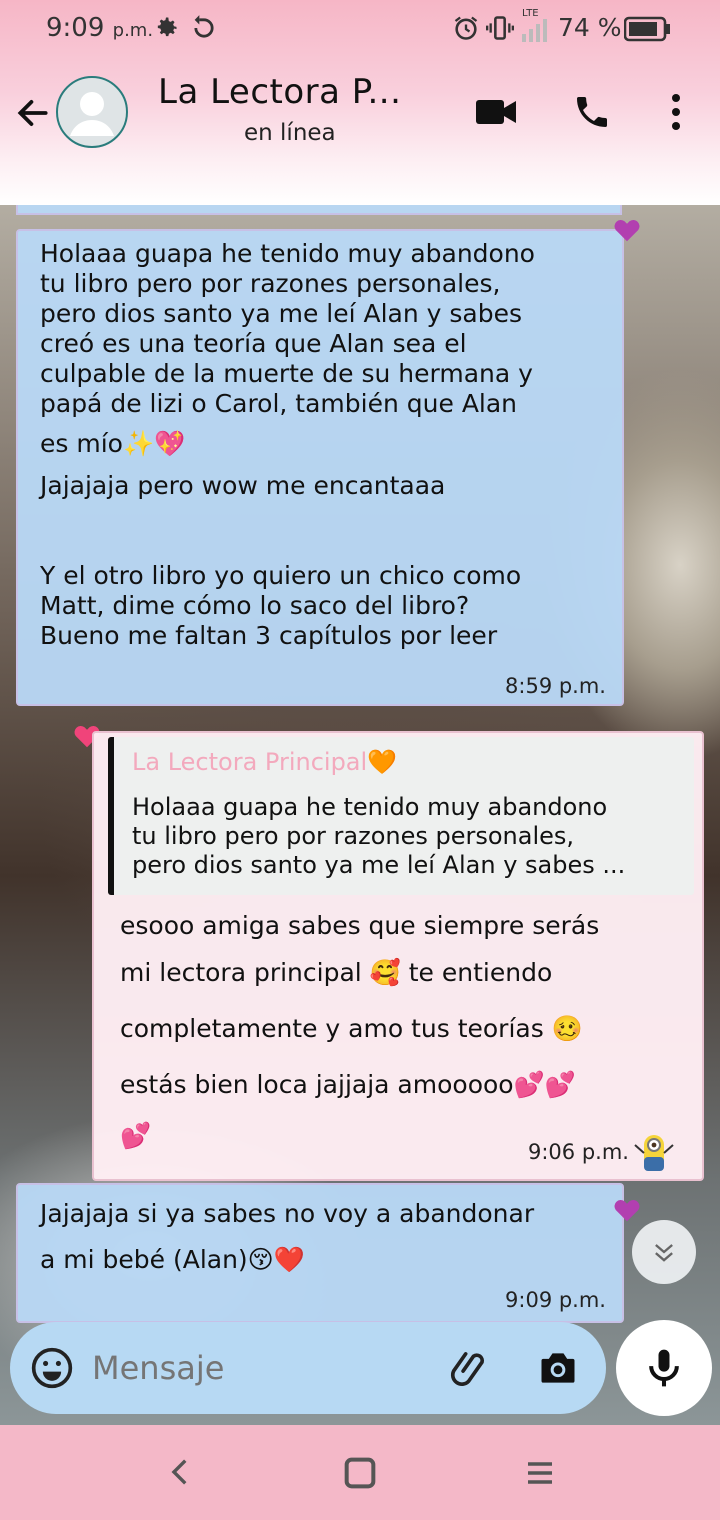 The height and width of the screenshot is (1520, 720). Describe the element at coordinates (351, 1028) in the screenshot. I see `message-line: completamente y amo tus teorías 🥴` at that location.